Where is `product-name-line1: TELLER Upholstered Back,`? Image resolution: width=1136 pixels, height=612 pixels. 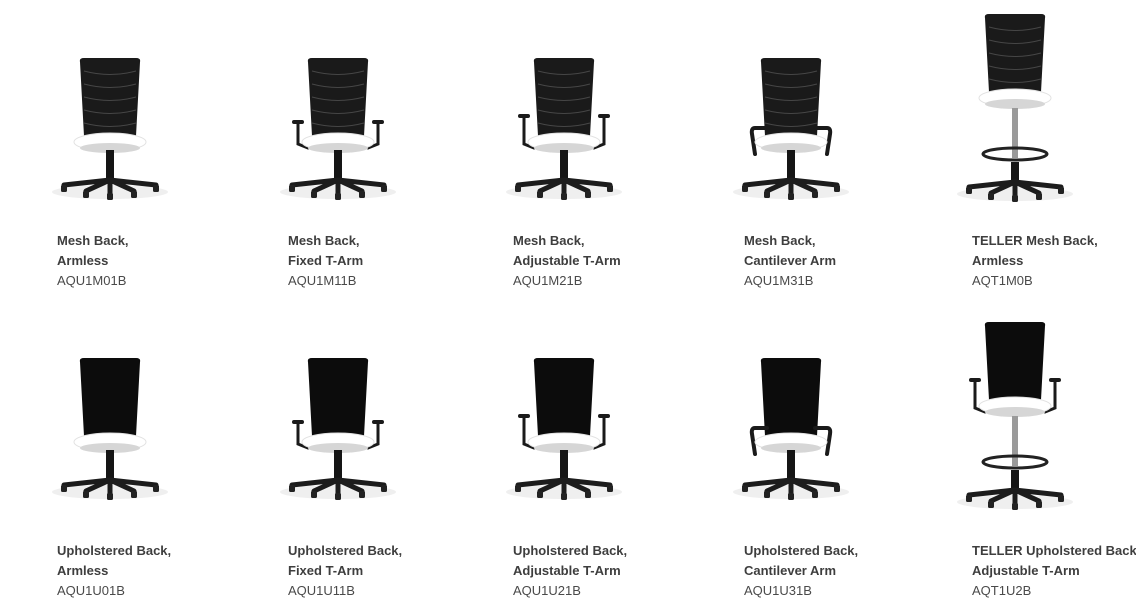 product-name-line1: TELLER Upholstered Back, is located at coordinates (1054, 550).